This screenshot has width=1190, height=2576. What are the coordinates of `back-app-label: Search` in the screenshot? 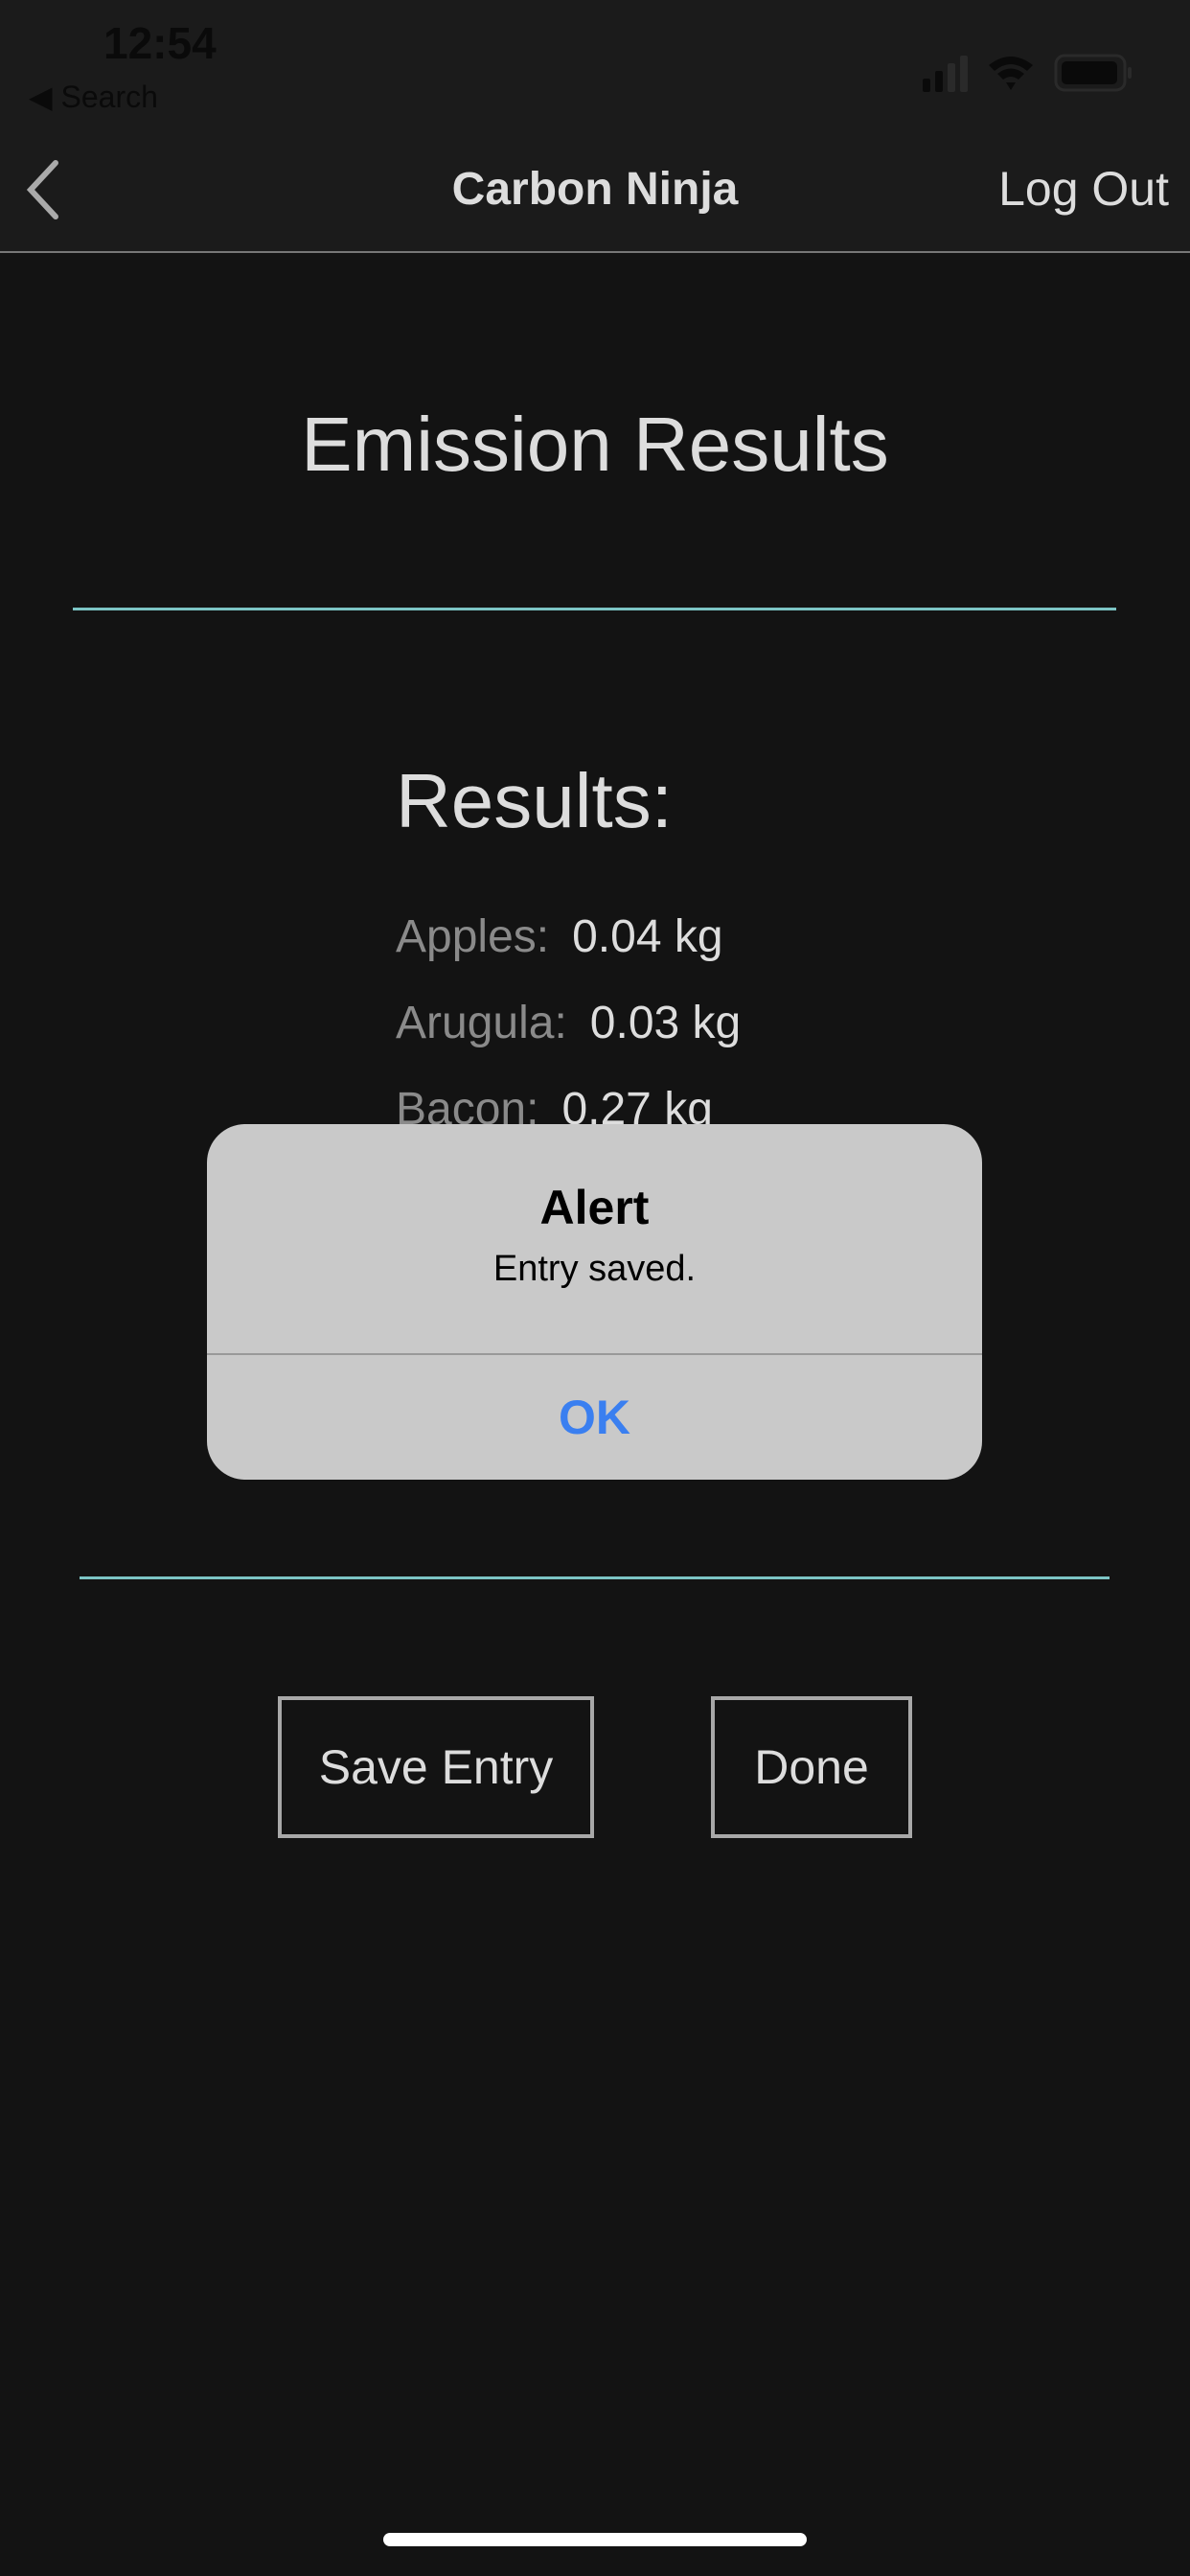 It's located at (109, 97).